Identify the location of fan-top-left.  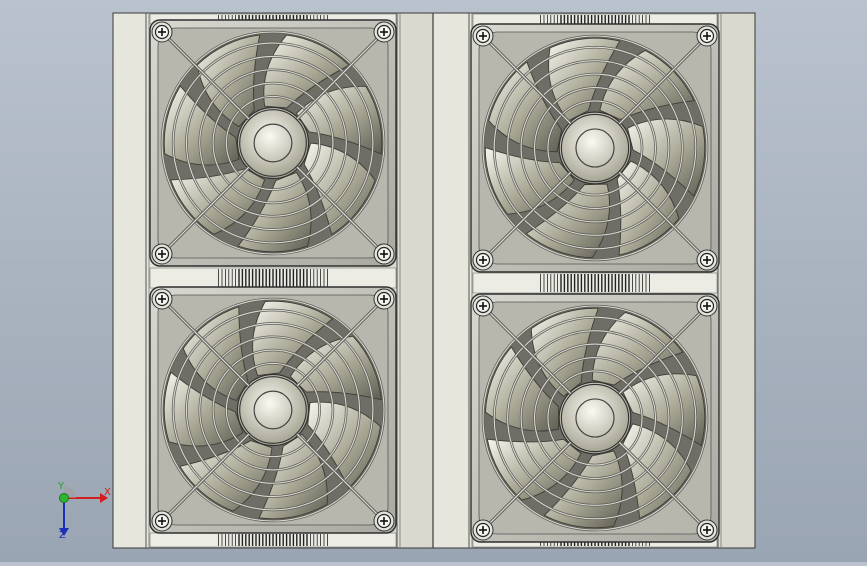
(273, 143).